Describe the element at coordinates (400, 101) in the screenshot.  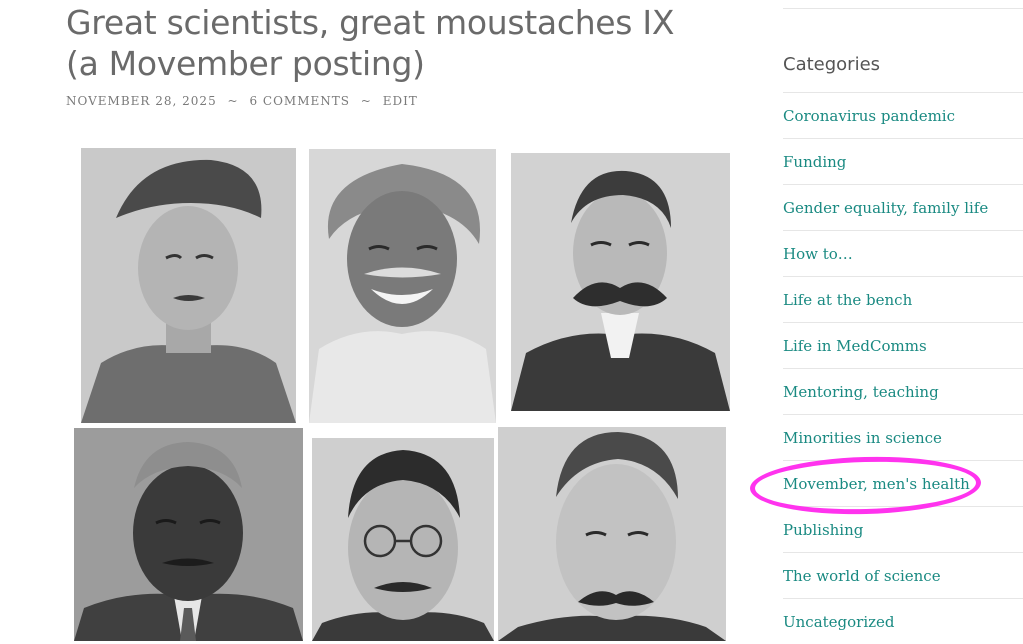
I see `edit-link: EDIT` at that location.